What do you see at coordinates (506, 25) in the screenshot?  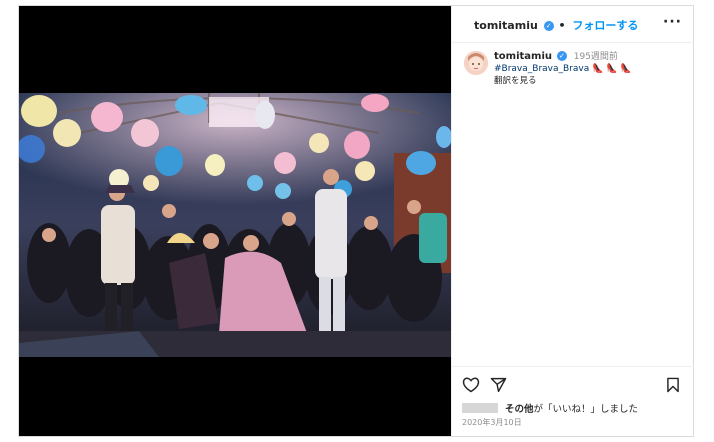 I see `header-username: tomitamiu` at bounding box center [506, 25].